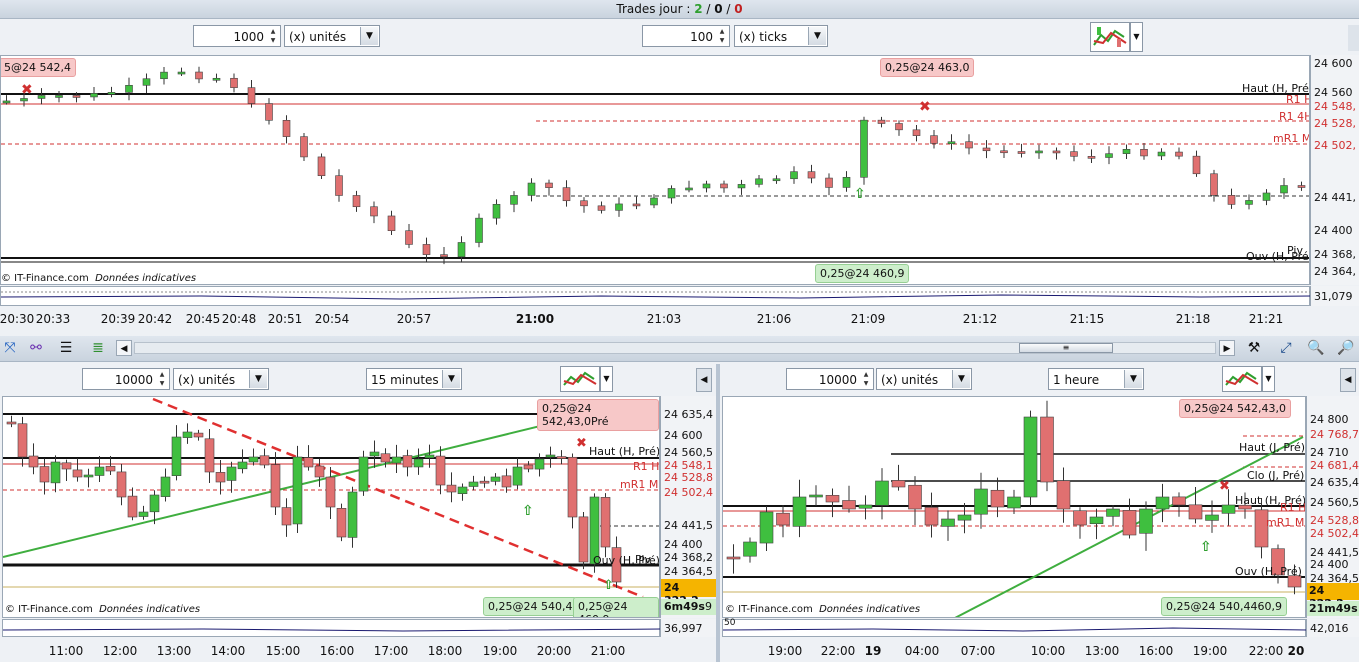 This screenshot has width=1359, height=662. What do you see at coordinates (1286, 348) in the screenshot?
I see `zoom-fit-icon: ⤢` at bounding box center [1286, 348].